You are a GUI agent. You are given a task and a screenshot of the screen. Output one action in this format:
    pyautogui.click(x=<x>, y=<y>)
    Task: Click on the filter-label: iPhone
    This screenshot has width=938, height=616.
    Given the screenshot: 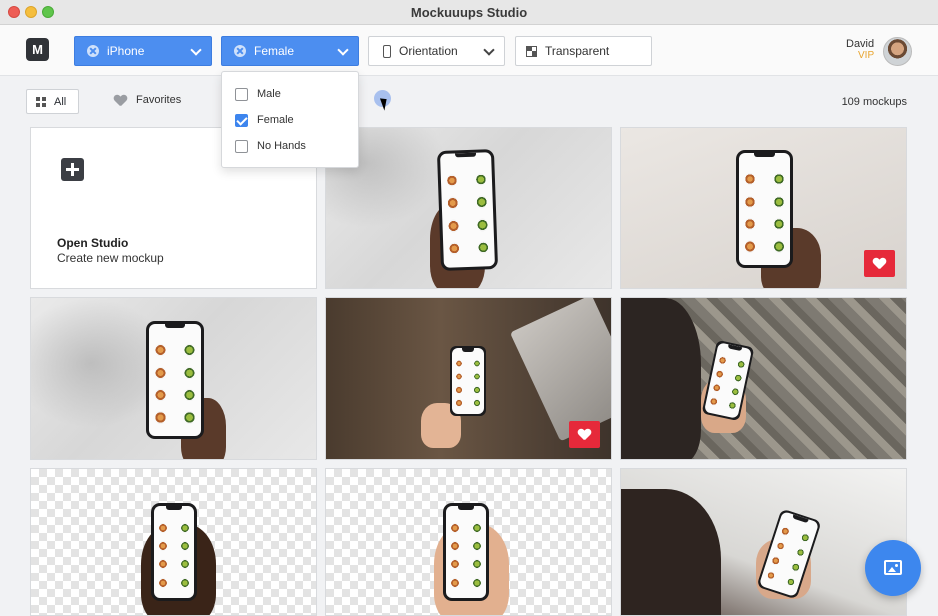 What is the action you would take?
    pyautogui.click(x=126, y=51)
    